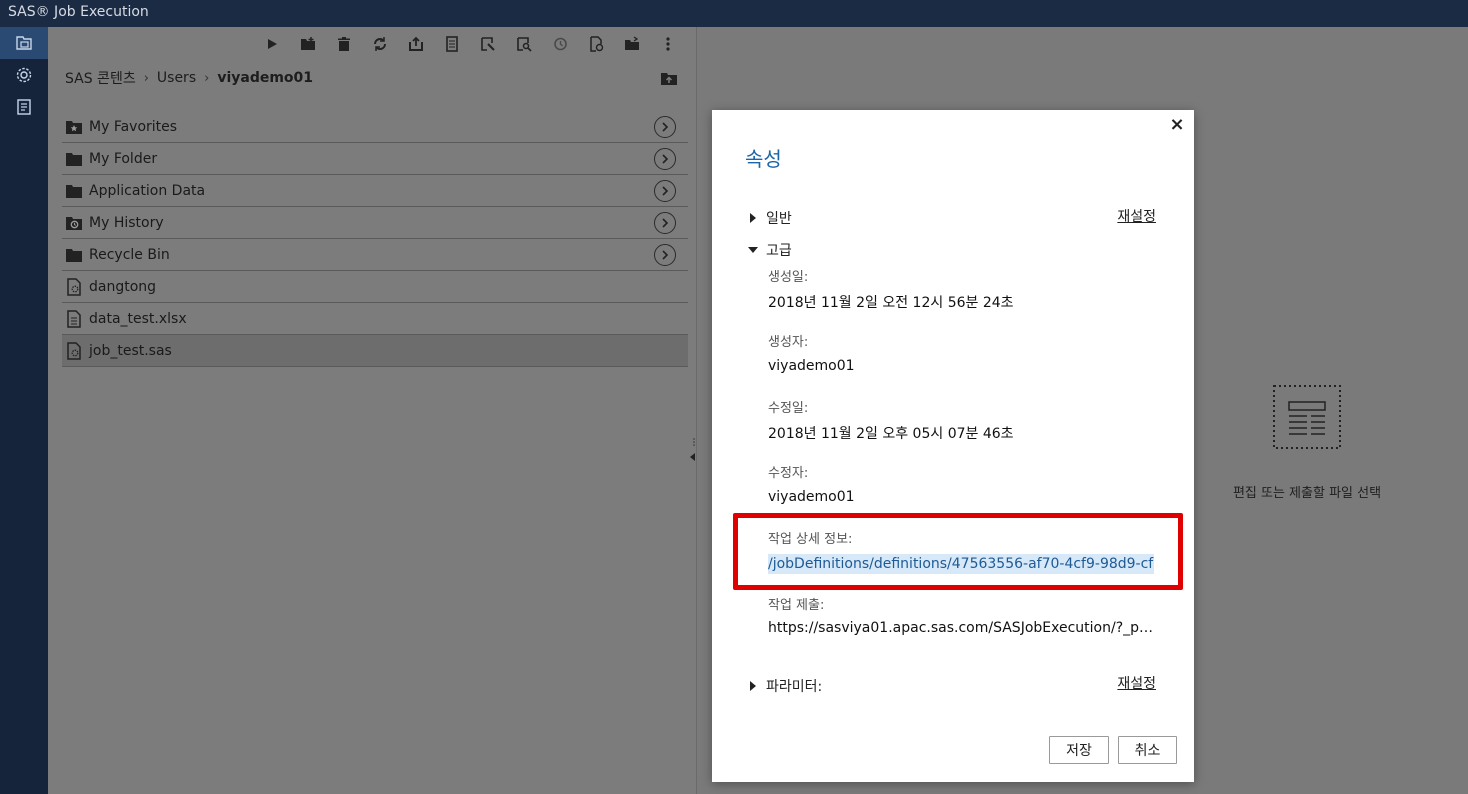 Image resolution: width=1468 pixels, height=794 pixels. I want to click on modified-value: 2018년 11월 2일 오후 05시 07분 46초, so click(891, 434).